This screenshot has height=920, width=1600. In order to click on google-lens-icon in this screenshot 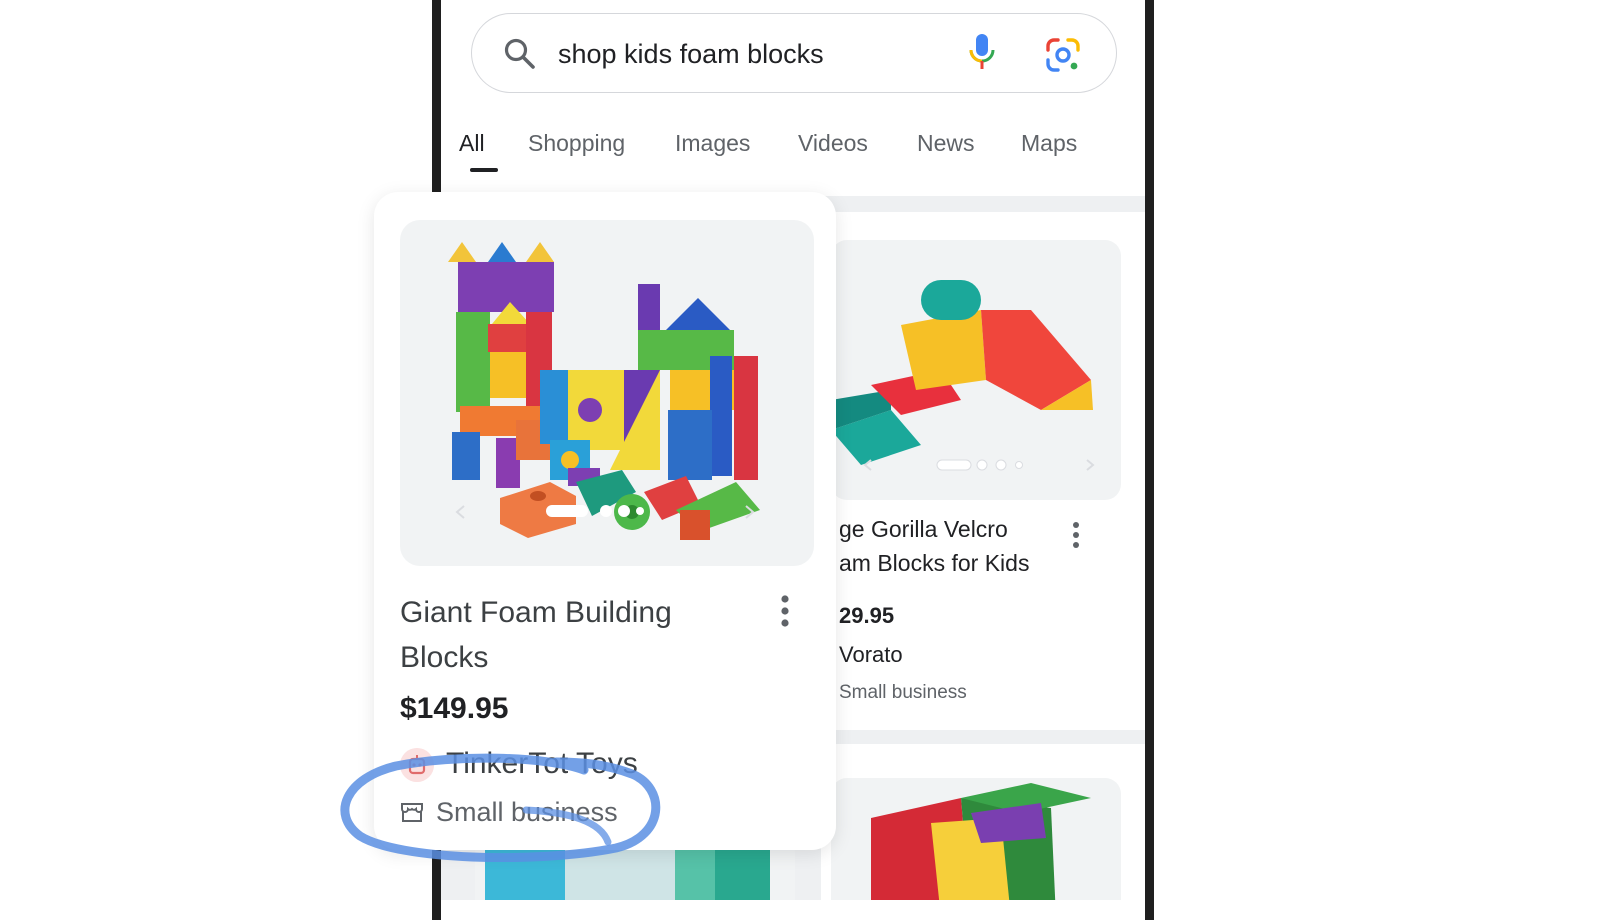, I will do `click(1063, 55)`.